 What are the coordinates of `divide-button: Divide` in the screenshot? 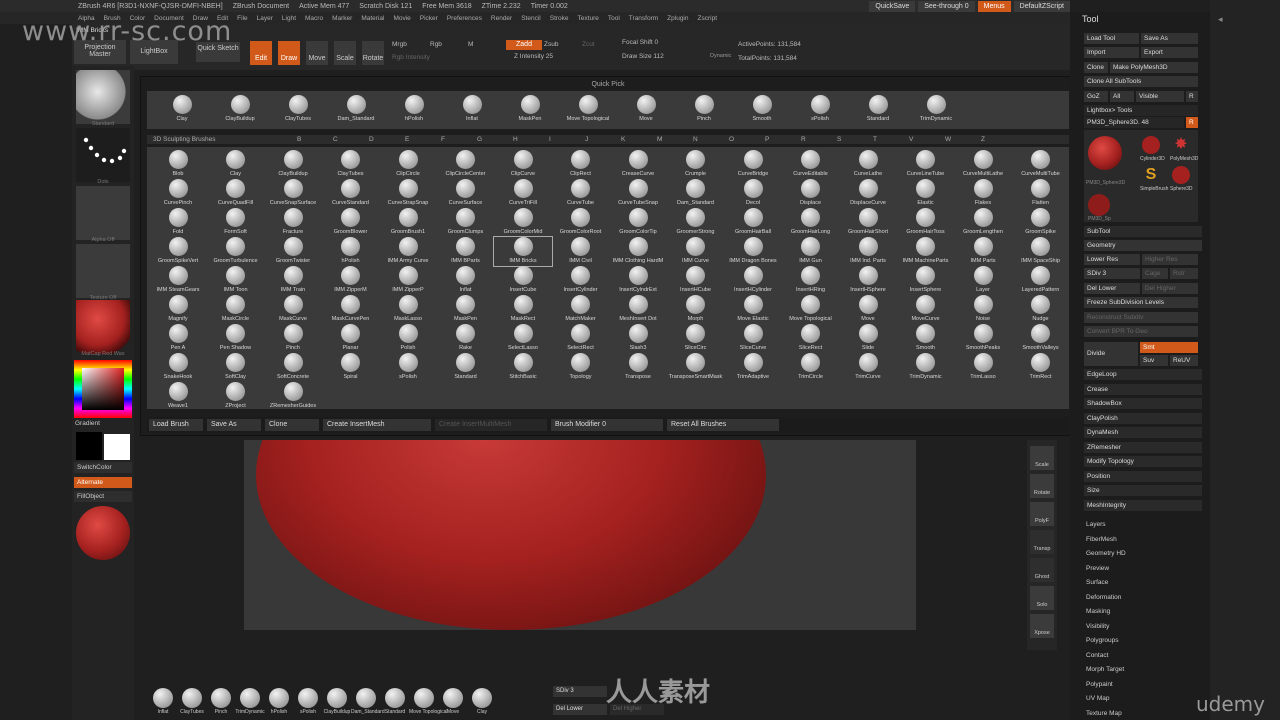 It's located at (1111, 354).